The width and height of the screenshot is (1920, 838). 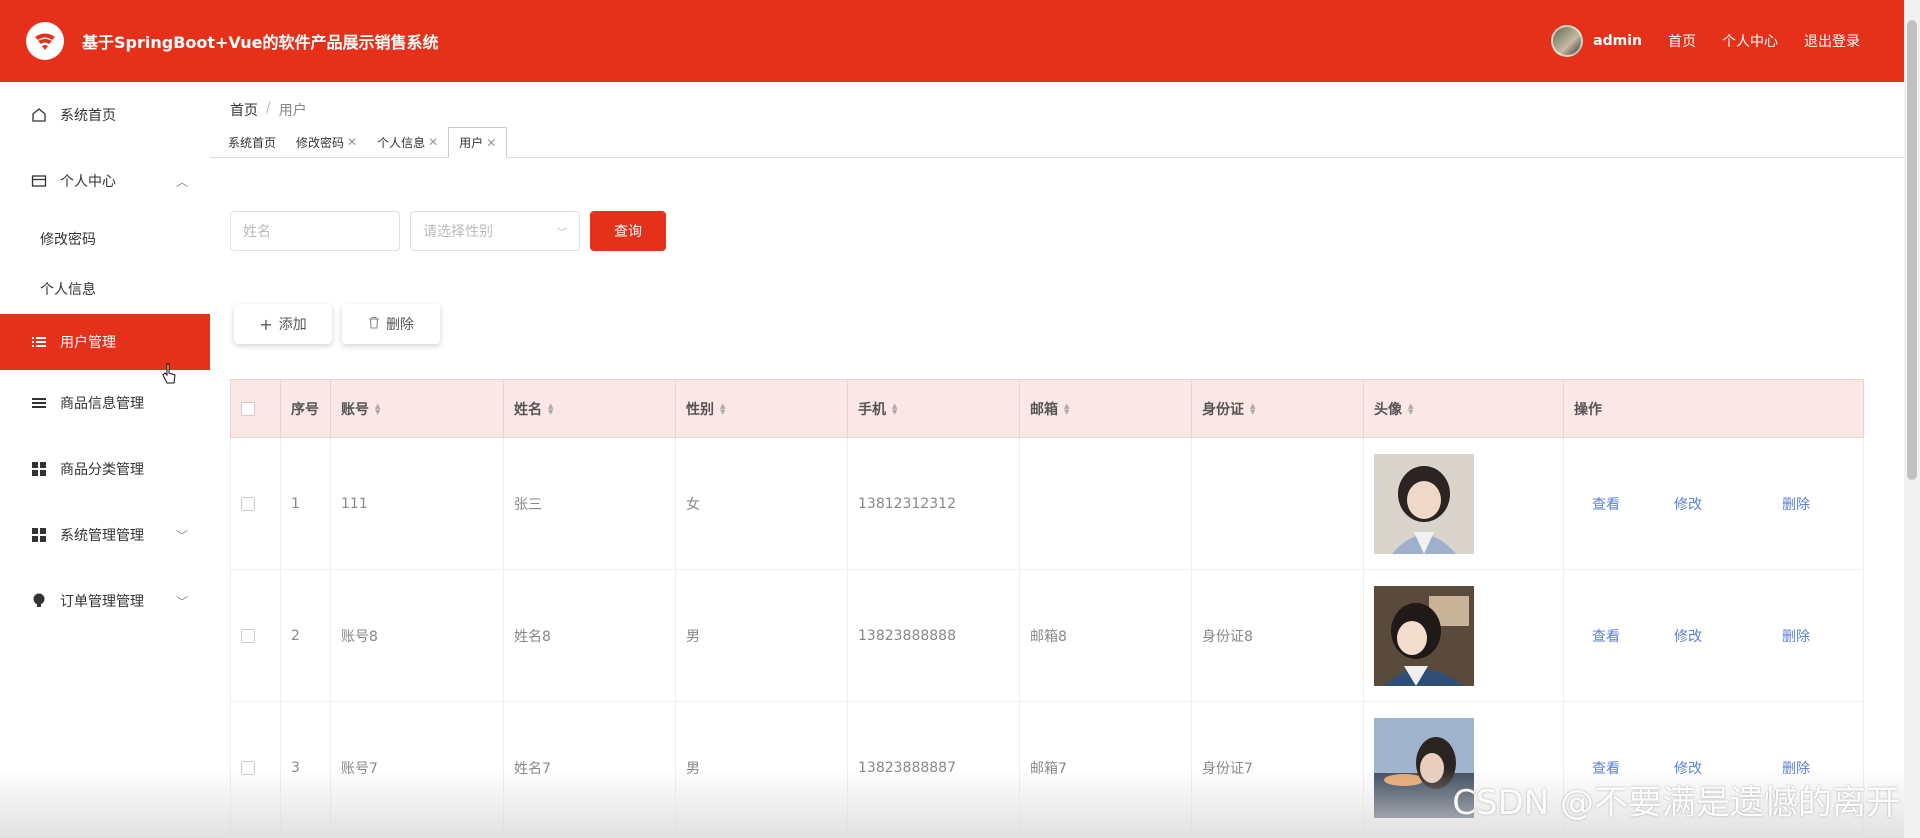 I want to click on user-profile: admin, so click(x=1596, y=41).